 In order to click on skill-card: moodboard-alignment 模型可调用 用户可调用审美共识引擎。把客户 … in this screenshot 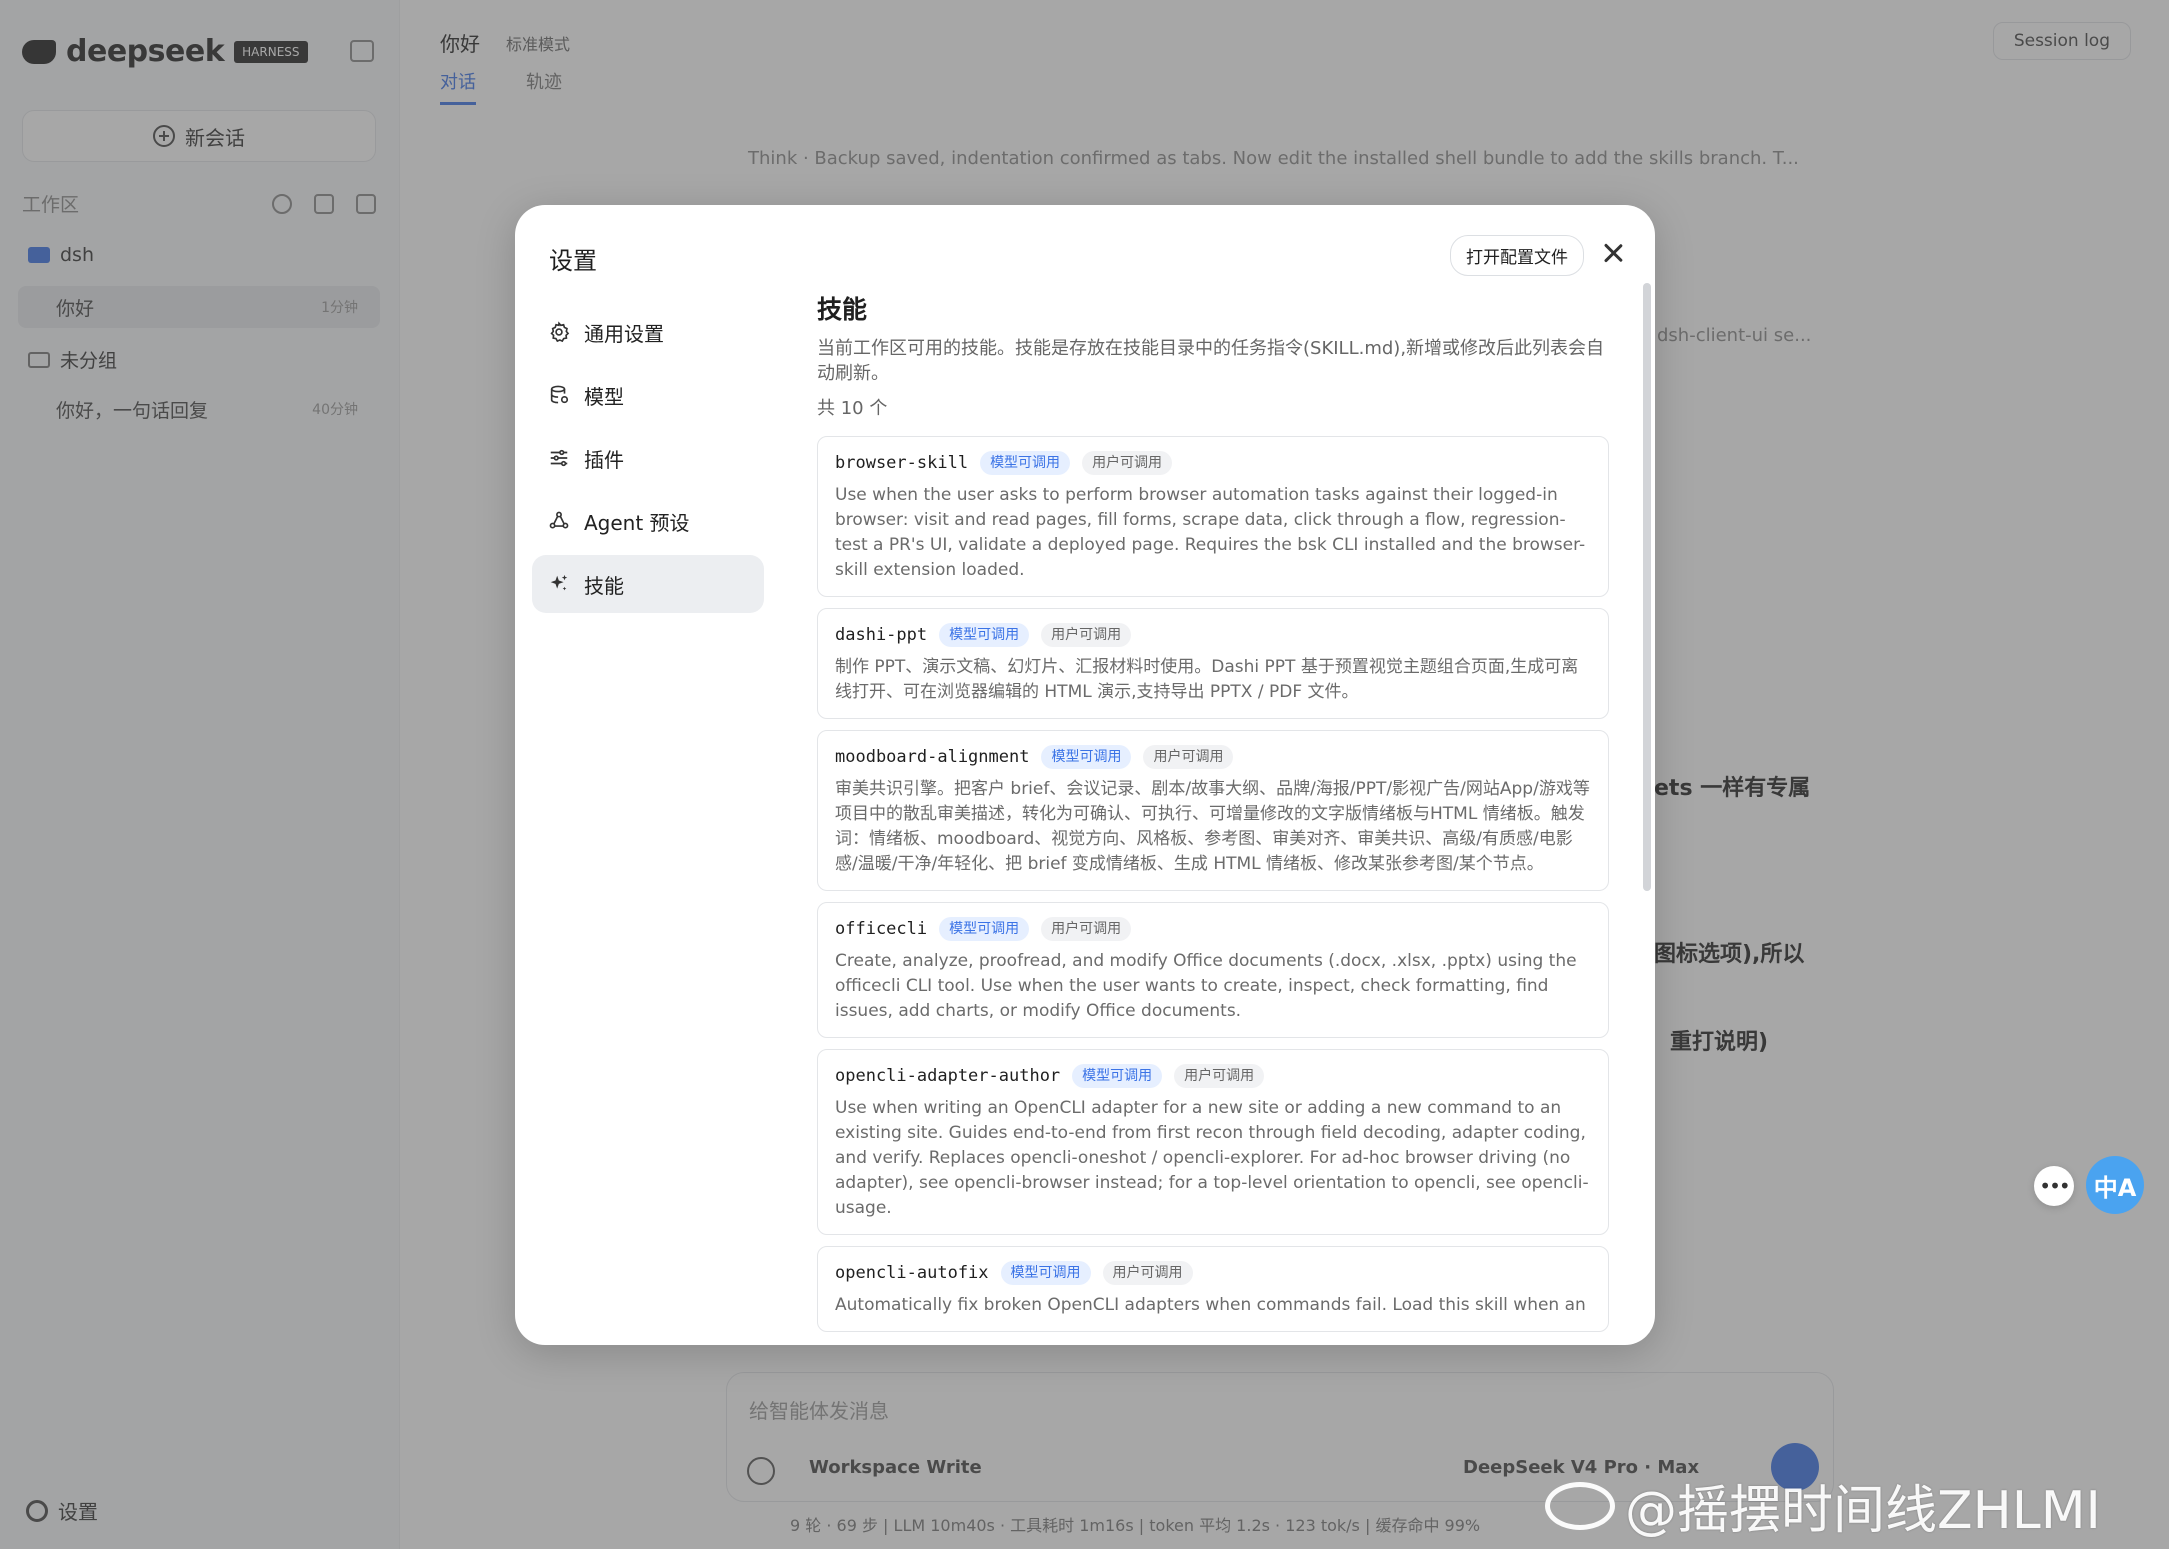, I will do `click(1213, 810)`.